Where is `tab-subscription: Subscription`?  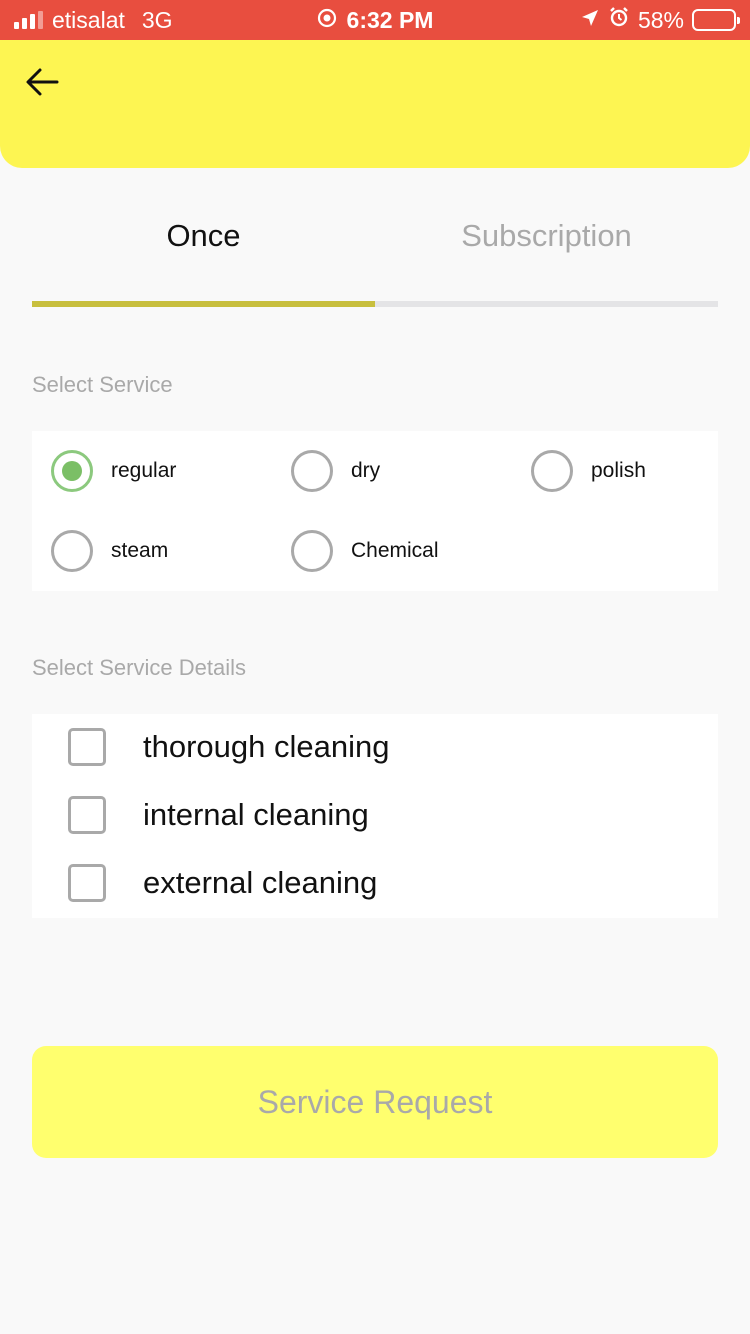
tab-subscription: Subscription is located at coordinates (546, 236).